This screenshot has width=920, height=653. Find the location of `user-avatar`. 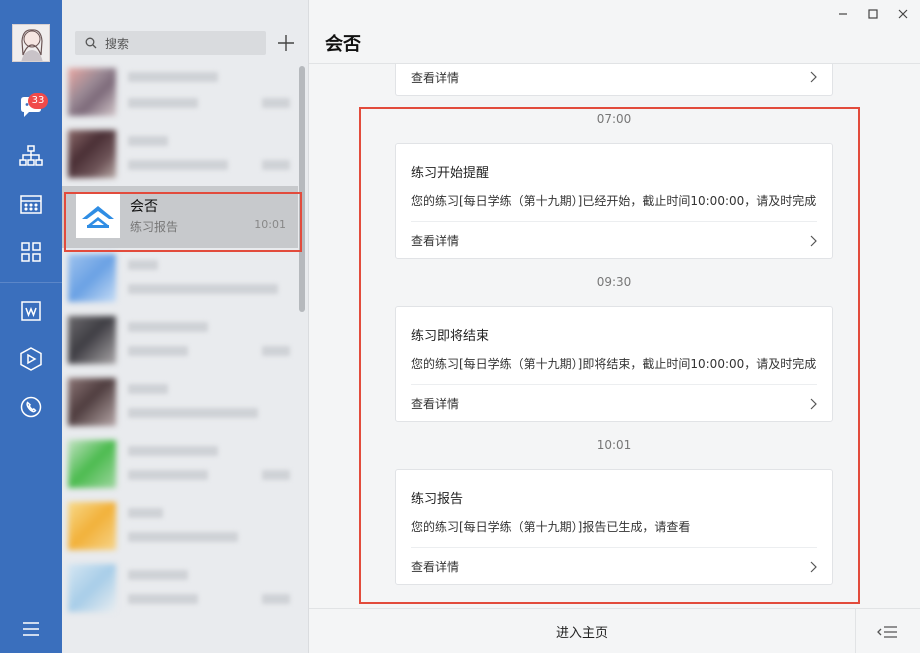

user-avatar is located at coordinates (31, 43).